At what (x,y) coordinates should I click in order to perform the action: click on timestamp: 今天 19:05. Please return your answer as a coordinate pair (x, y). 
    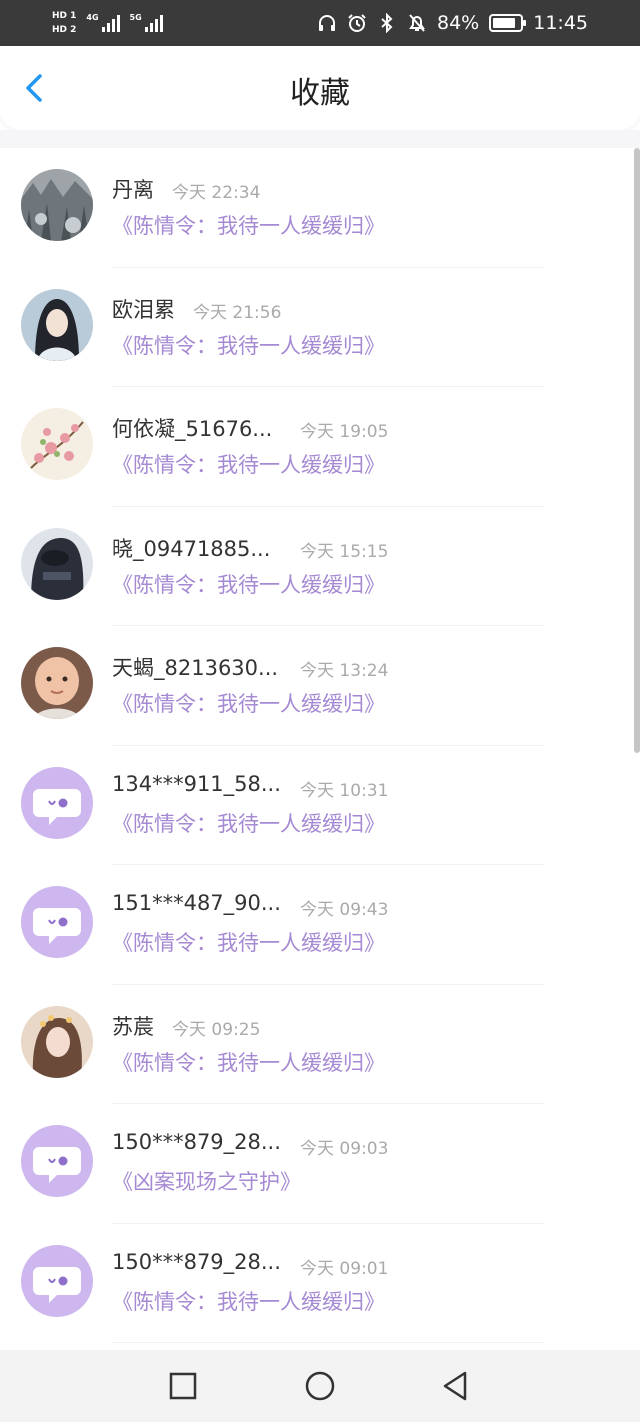
    Looking at the image, I should click on (344, 432).